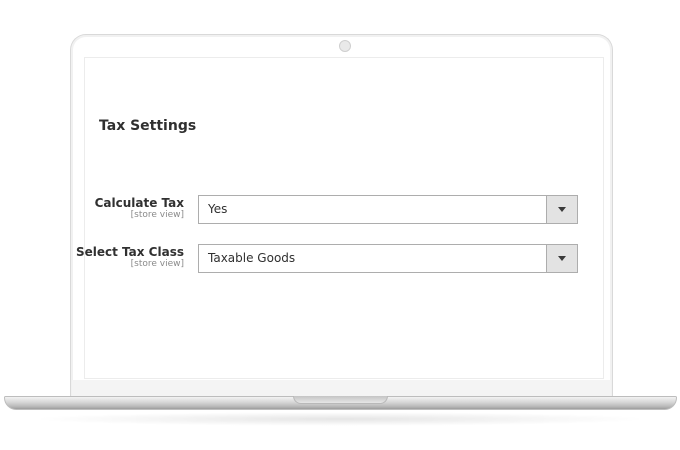  What do you see at coordinates (157, 215) in the screenshot?
I see `calculate-tax-scope: [store view]` at bounding box center [157, 215].